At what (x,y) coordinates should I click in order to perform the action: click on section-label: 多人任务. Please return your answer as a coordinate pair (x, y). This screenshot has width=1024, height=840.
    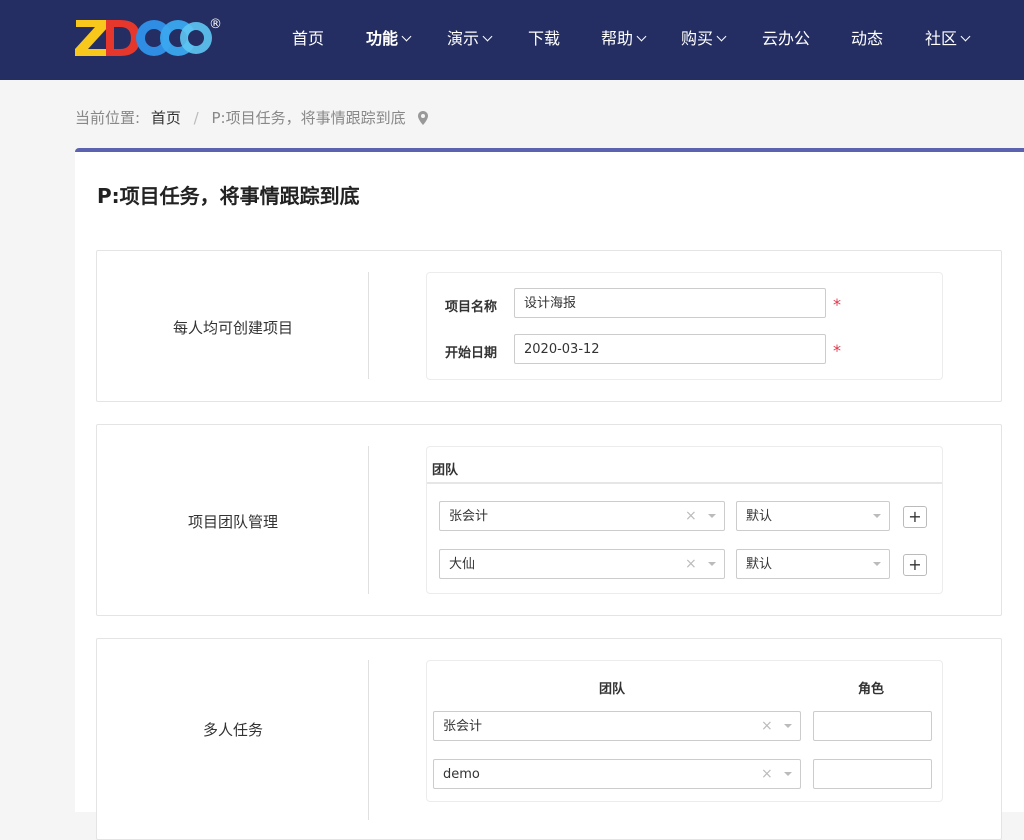
    Looking at the image, I should click on (232, 730).